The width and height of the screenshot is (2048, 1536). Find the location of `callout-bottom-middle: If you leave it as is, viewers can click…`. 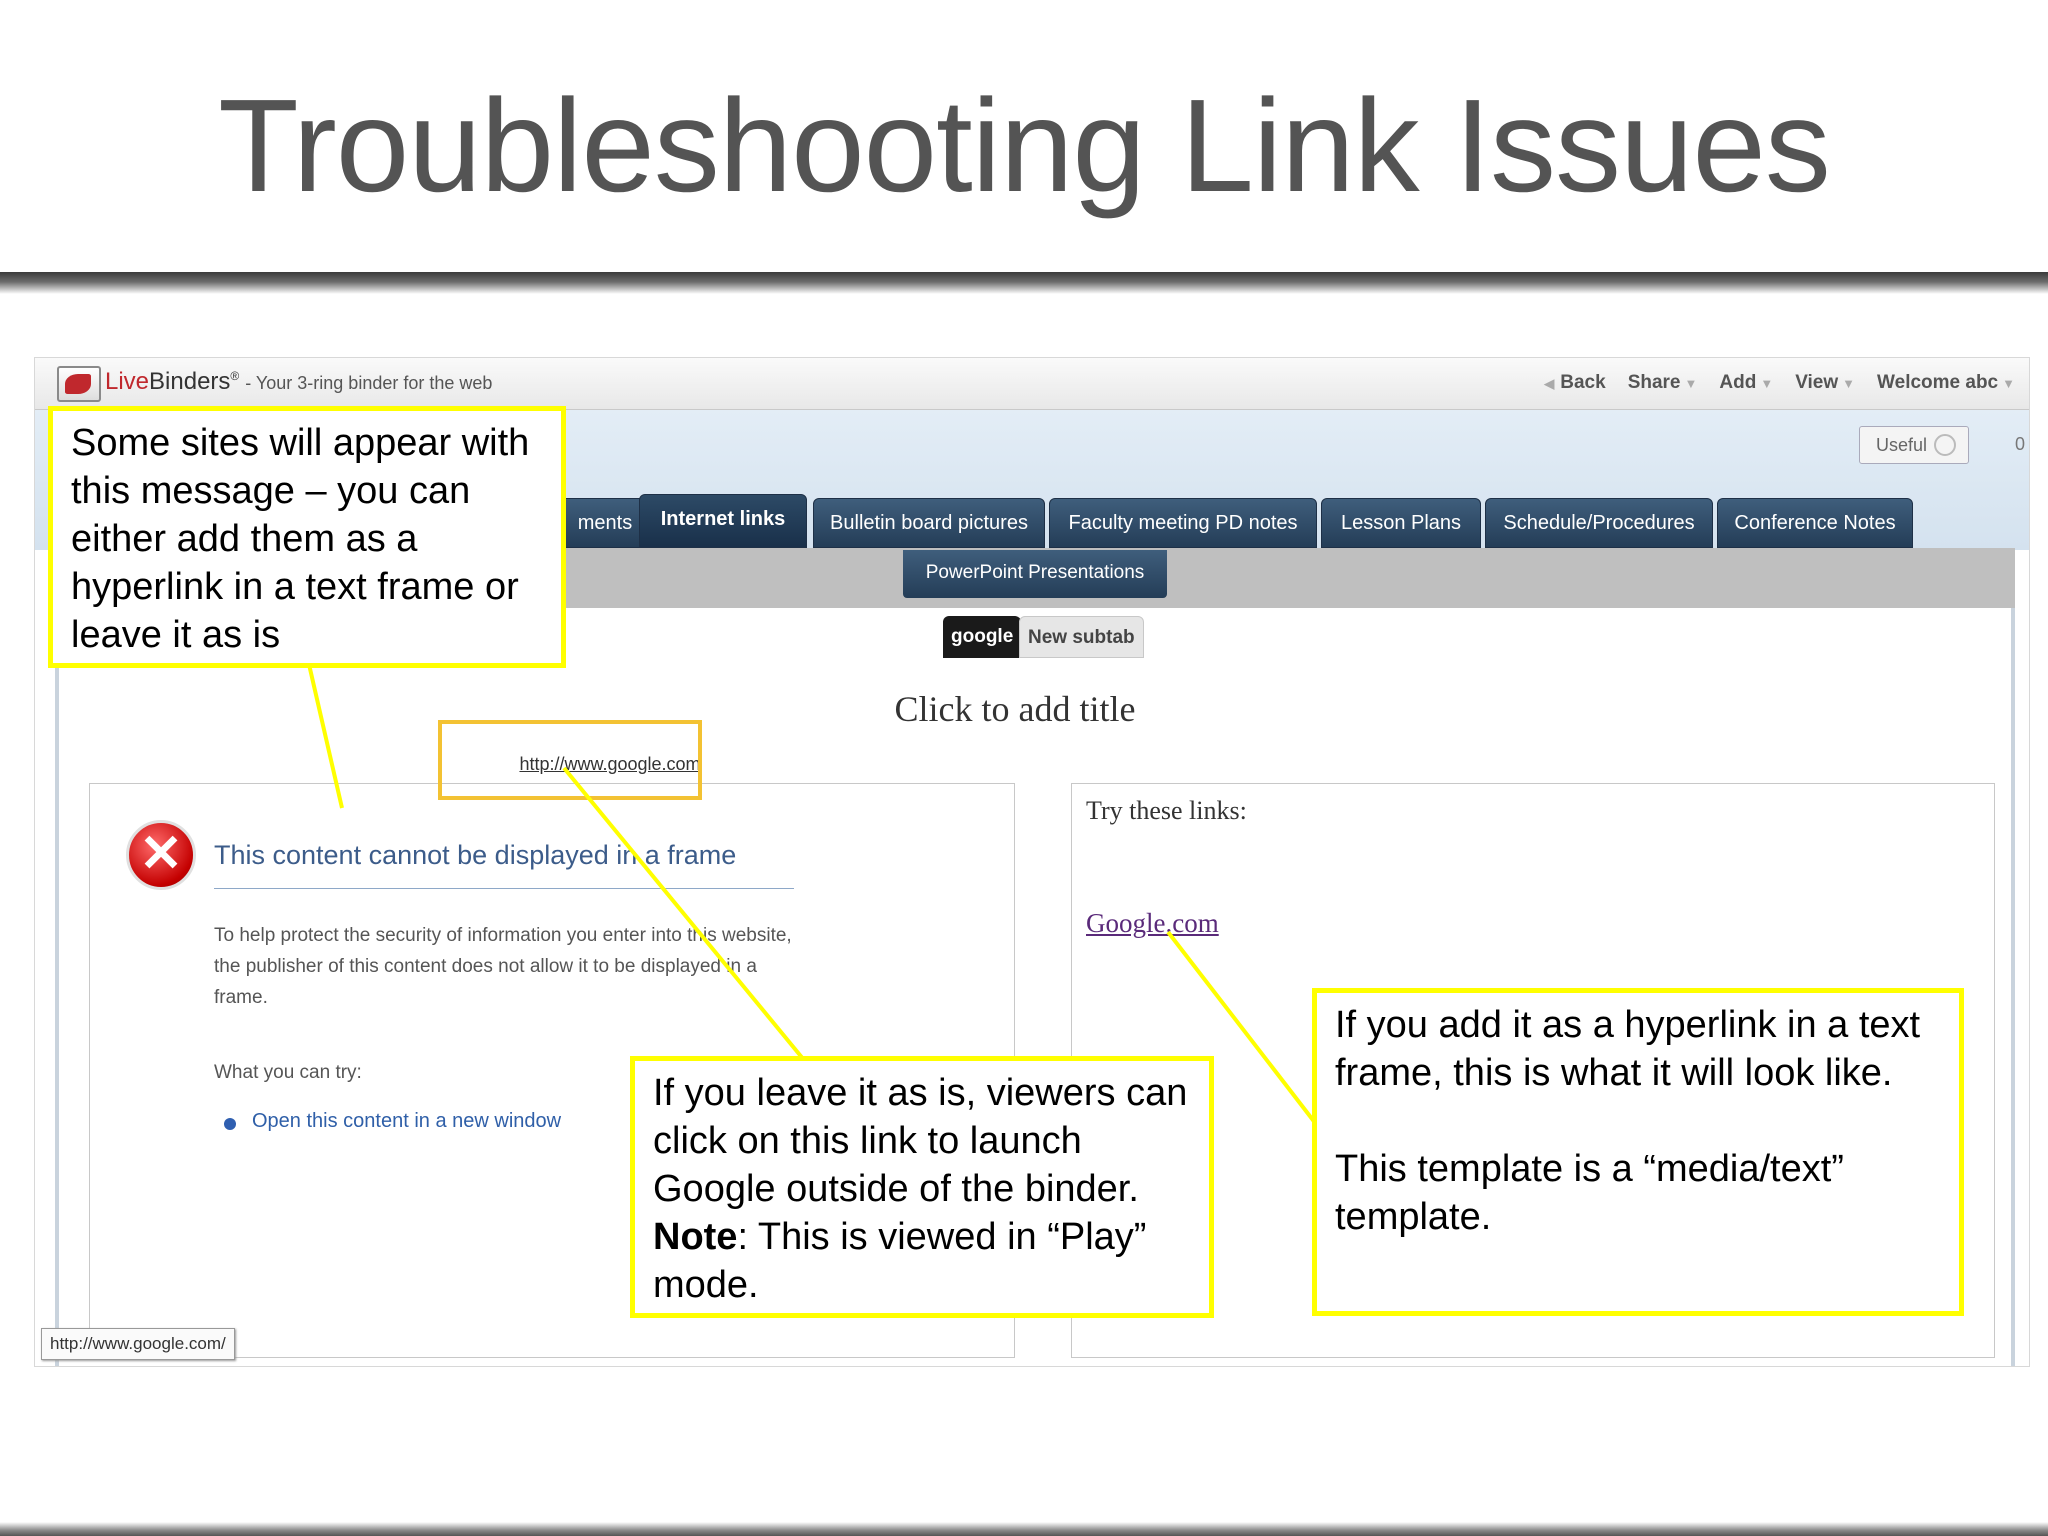

callout-bottom-middle: If you leave it as is, viewers can click… is located at coordinates (922, 1187).